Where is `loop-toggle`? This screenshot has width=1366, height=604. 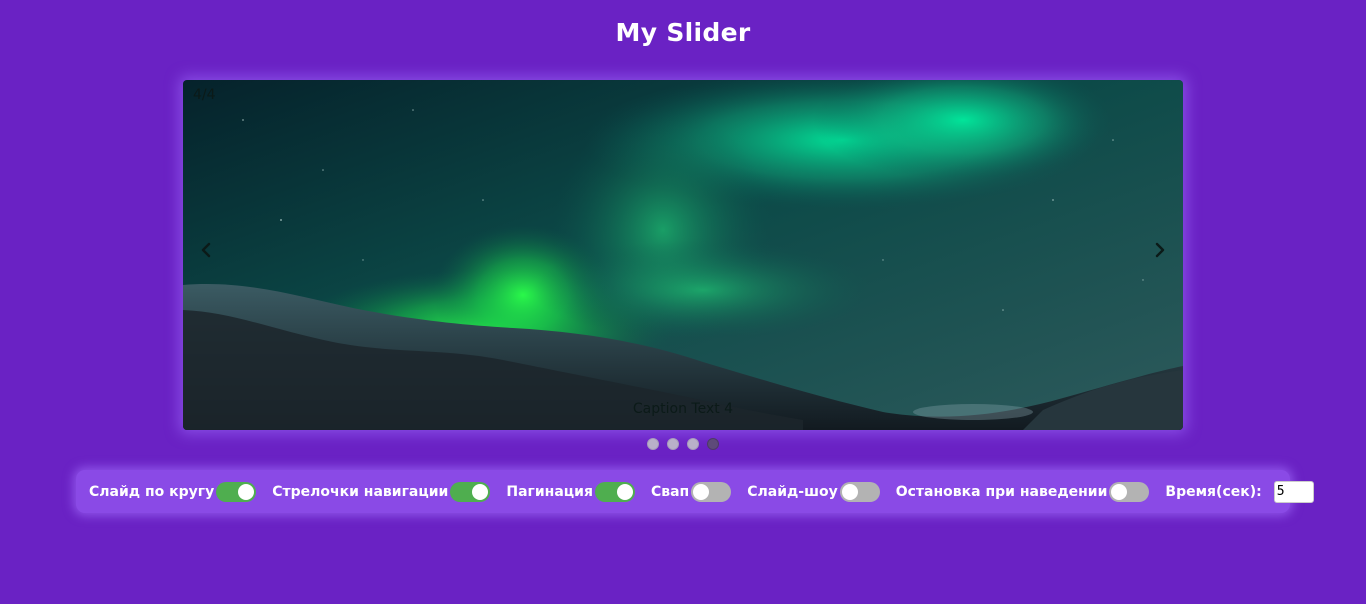 loop-toggle is located at coordinates (236, 491).